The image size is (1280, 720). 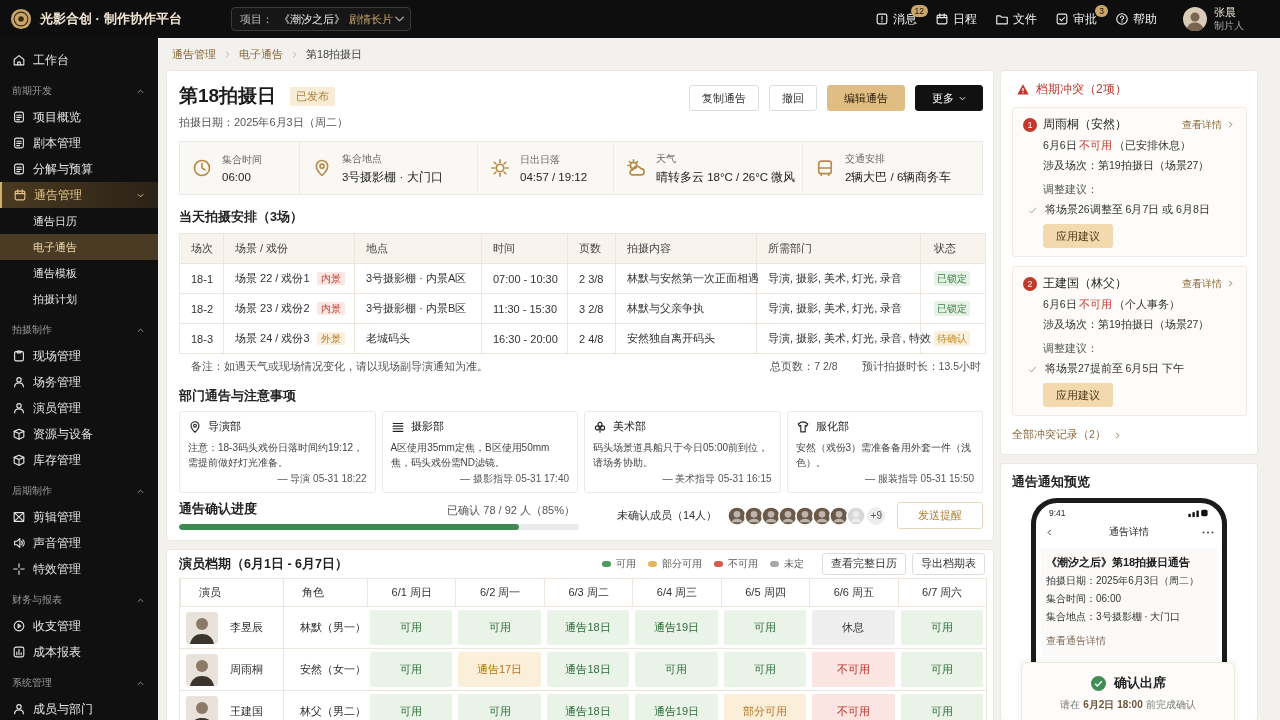 I want to click on sidebar-item: 特效管理, so click(x=79, y=569).